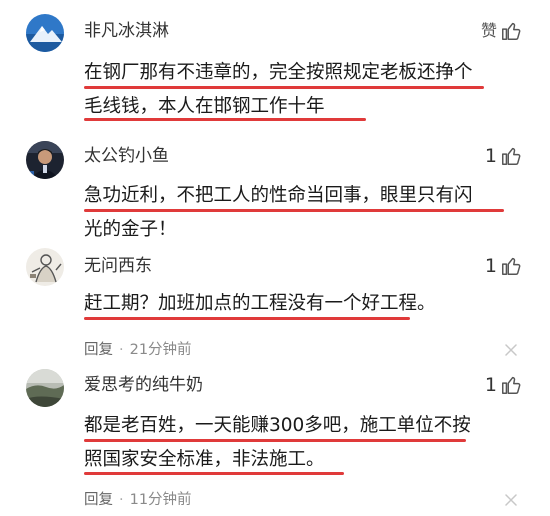  I want to click on like-button: 赞, so click(501, 31).